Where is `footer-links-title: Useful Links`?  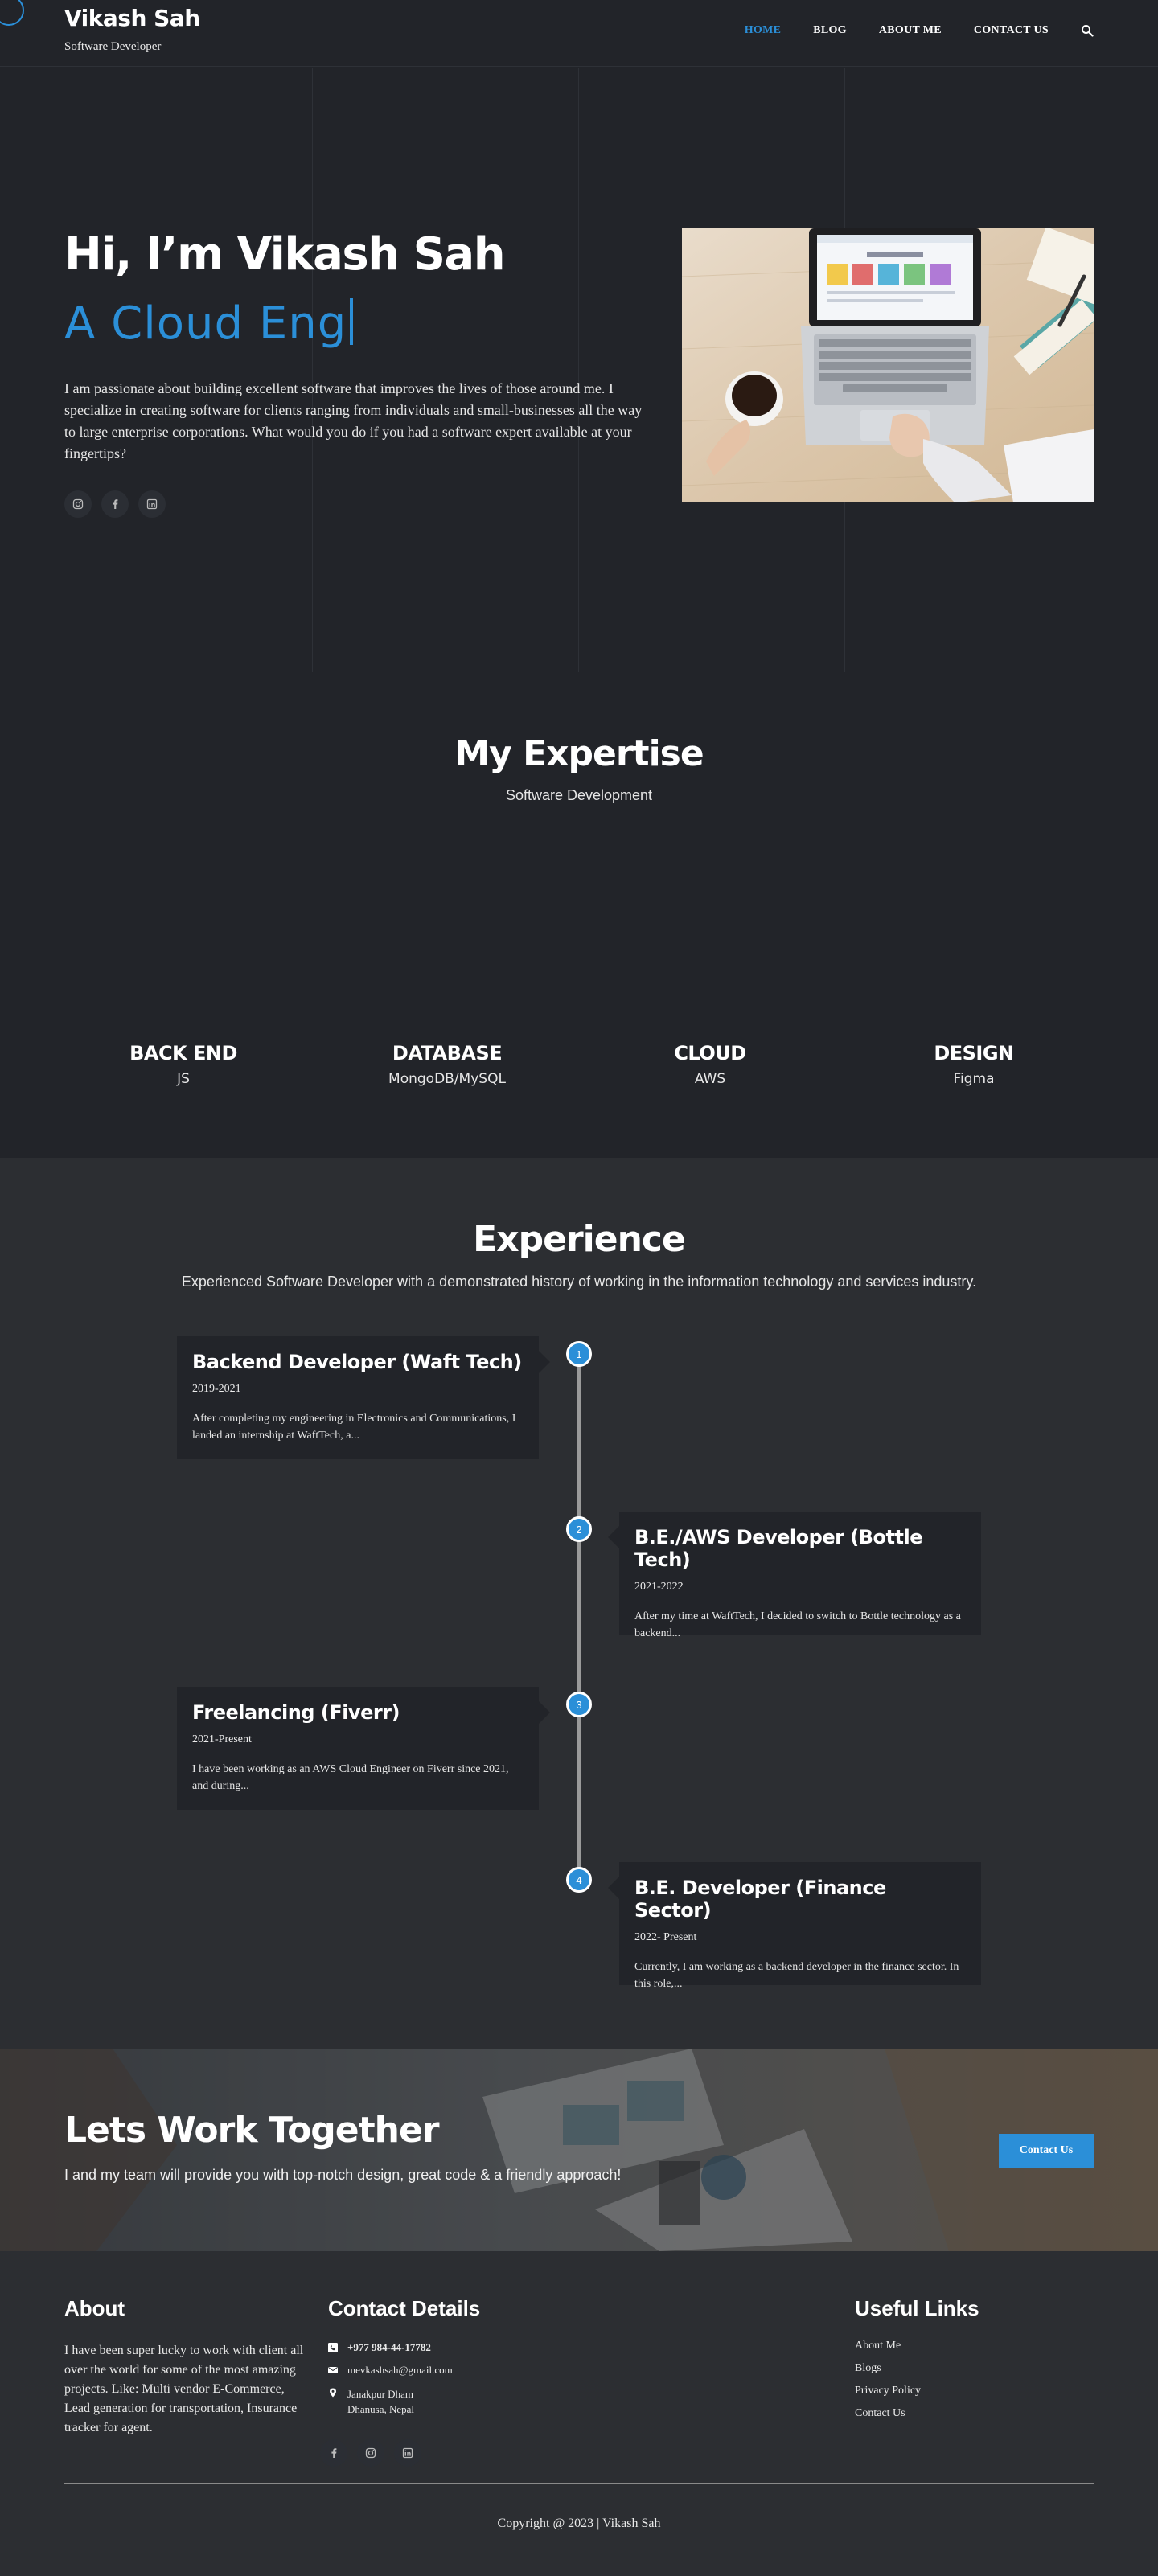
footer-links-title: Useful Links is located at coordinates (917, 2308).